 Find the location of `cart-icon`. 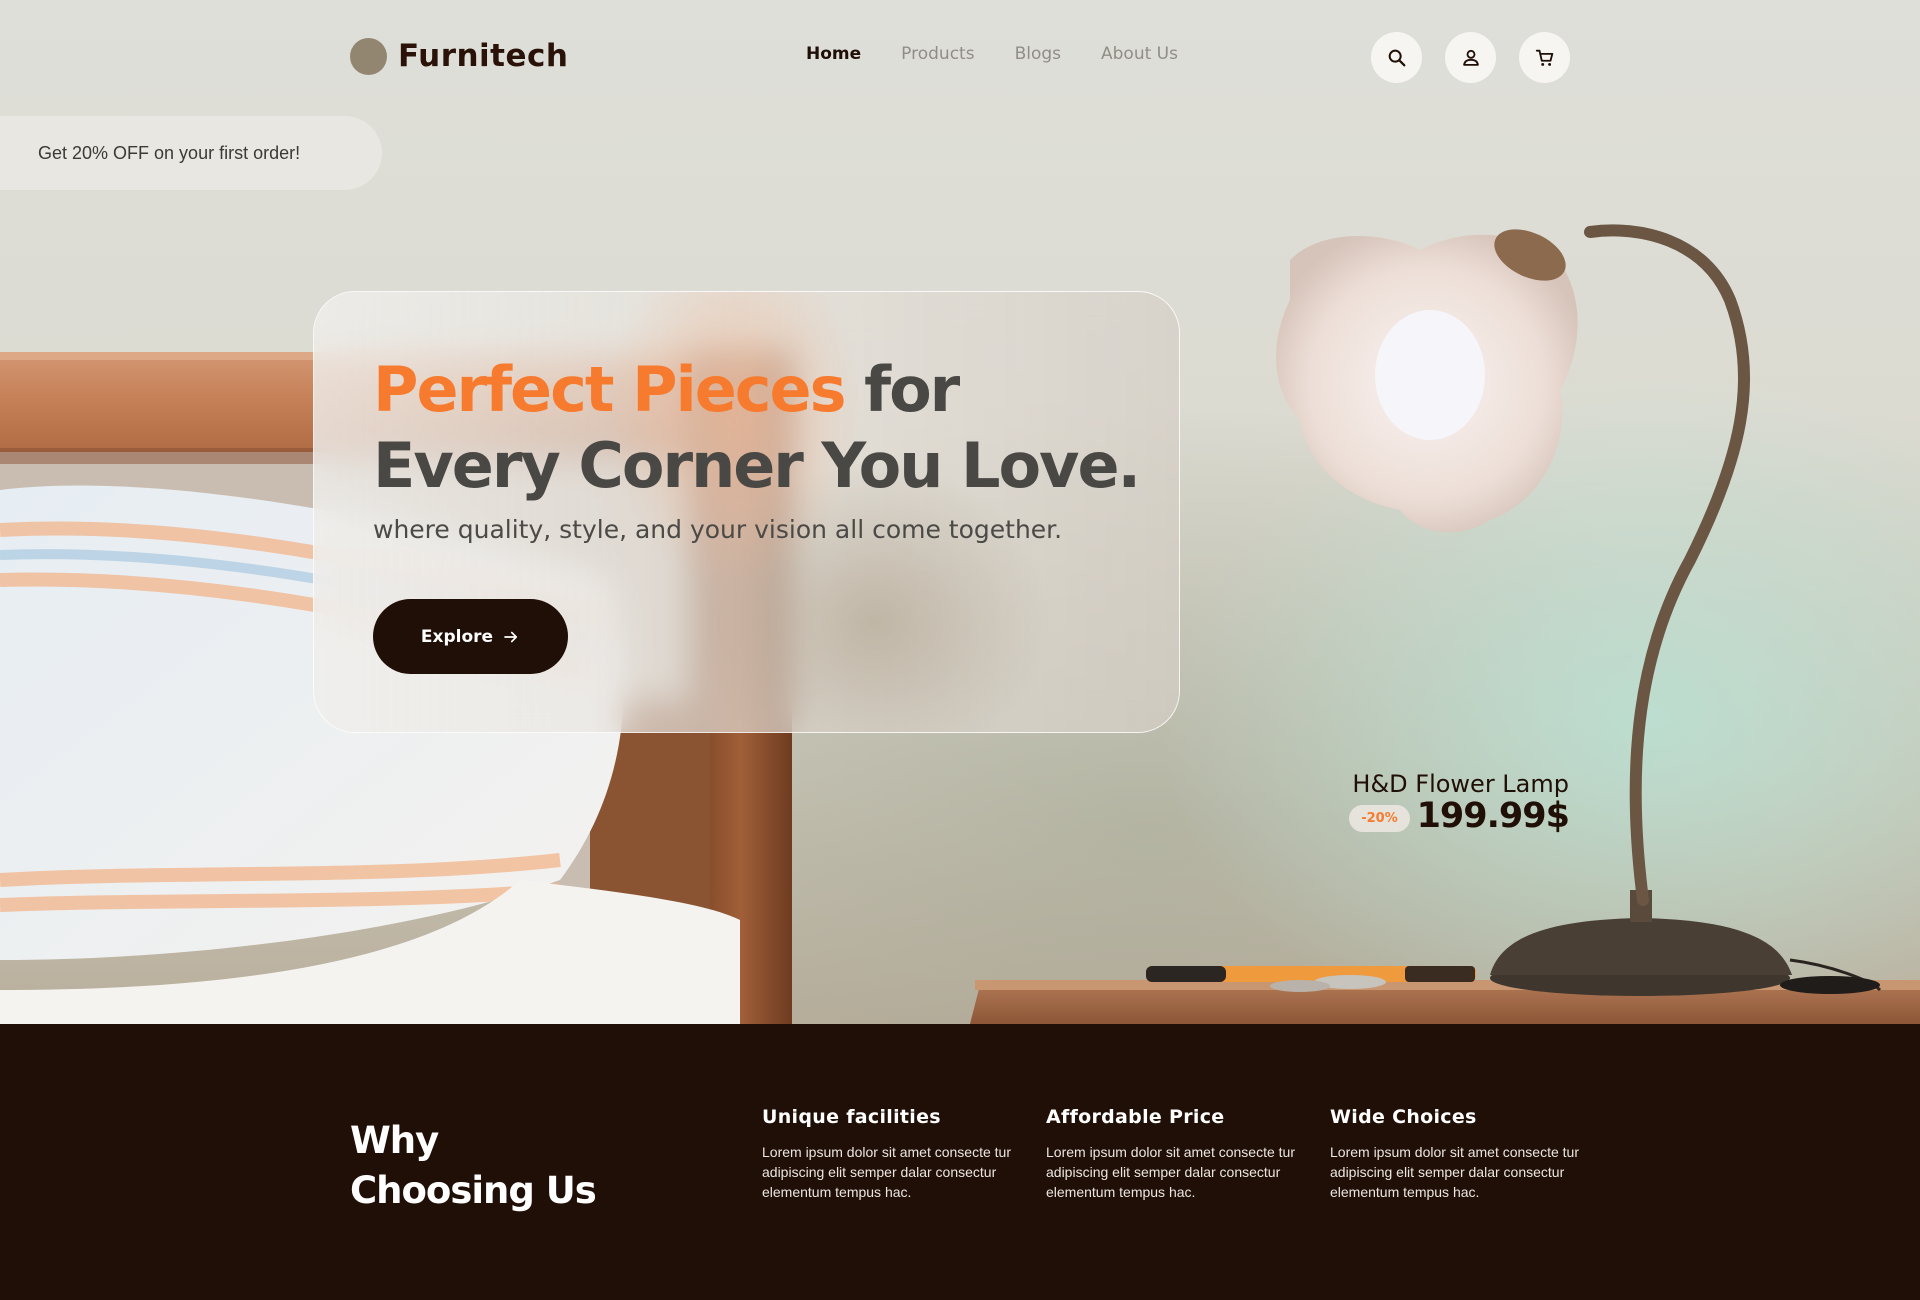

cart-icon is located at coordinates (1544, 57).